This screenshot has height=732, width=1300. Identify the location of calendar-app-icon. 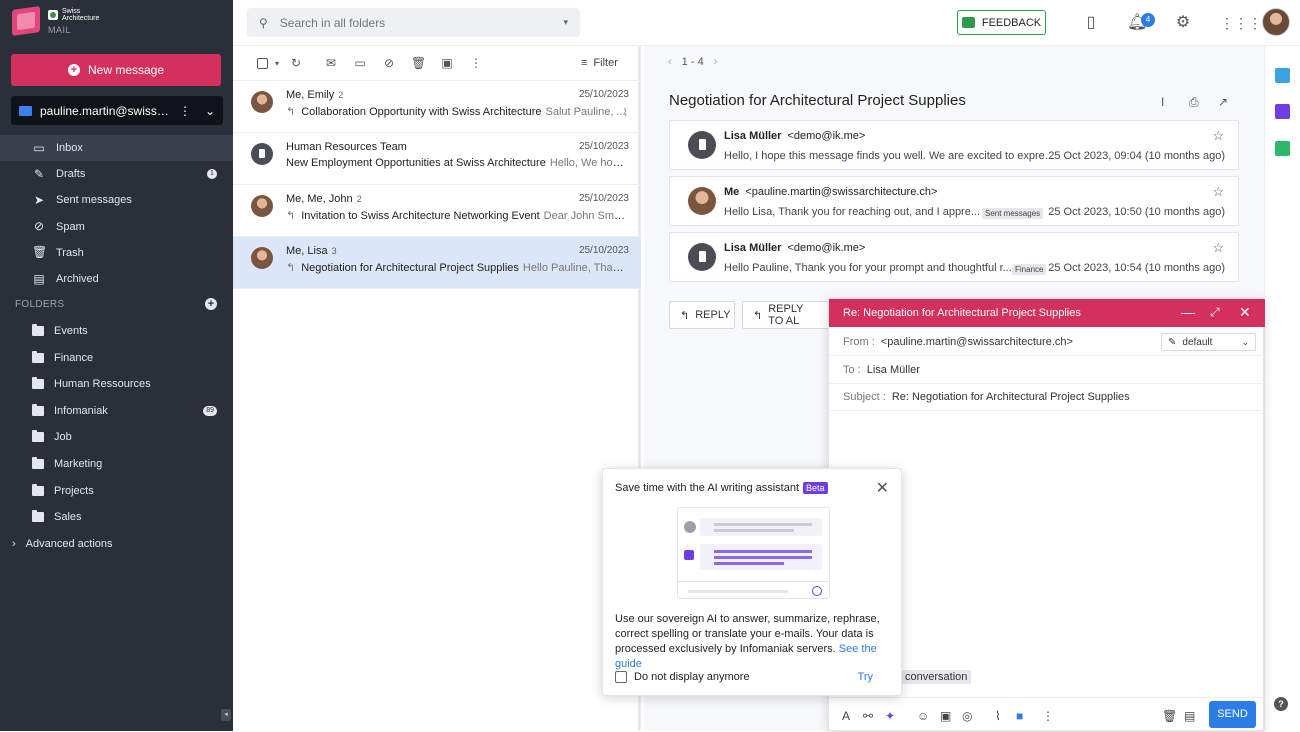
(1282, 75).